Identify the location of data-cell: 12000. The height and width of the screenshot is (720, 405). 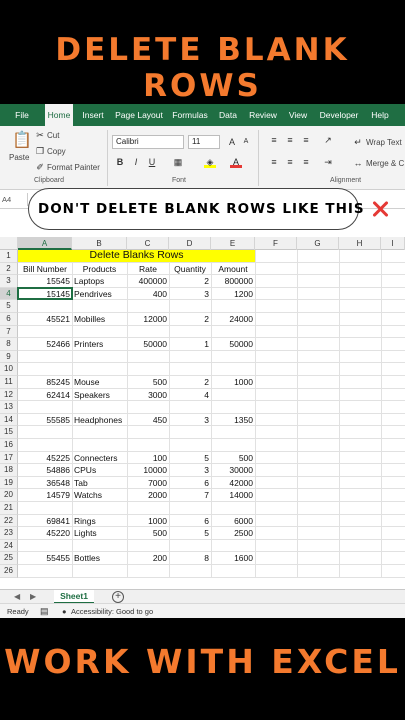
(148, 319).